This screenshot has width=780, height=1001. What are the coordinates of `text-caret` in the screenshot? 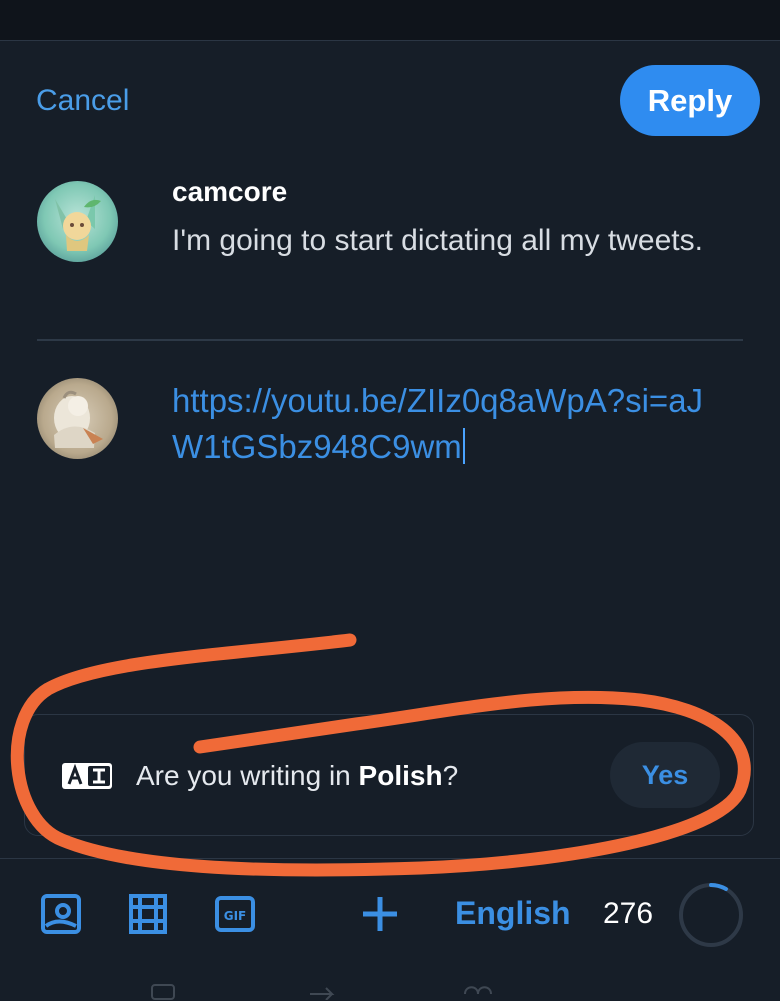 It's located at (463, 446).